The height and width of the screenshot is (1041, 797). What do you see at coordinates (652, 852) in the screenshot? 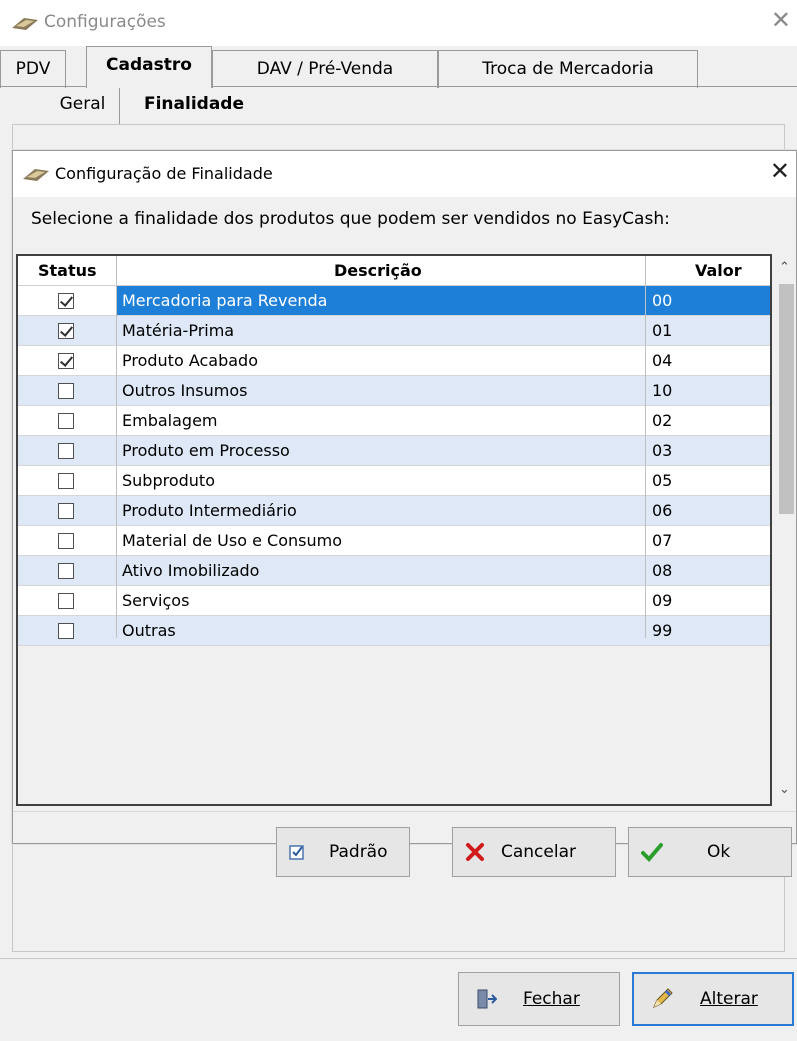
I see `check-icon` at bounding box center [652, 852].